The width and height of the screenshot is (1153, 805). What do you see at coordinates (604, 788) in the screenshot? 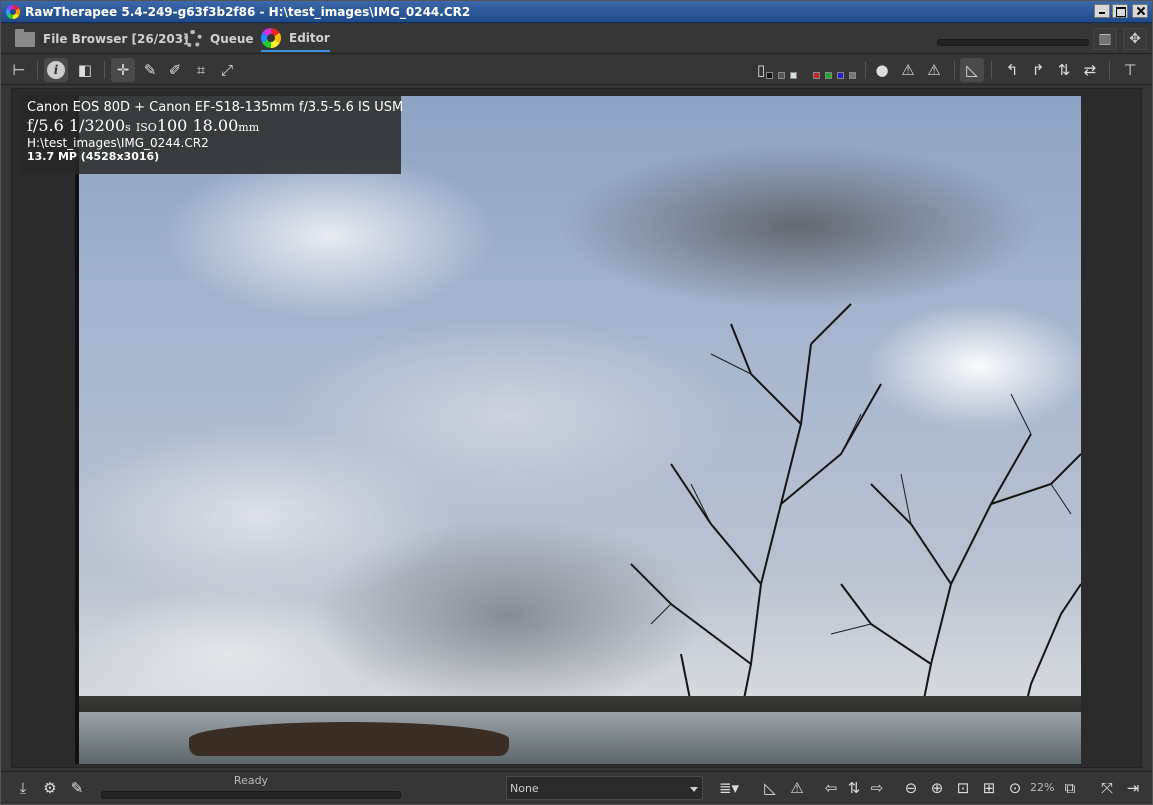
I see `output-profile-select: None` at bounding box center [604, 788].